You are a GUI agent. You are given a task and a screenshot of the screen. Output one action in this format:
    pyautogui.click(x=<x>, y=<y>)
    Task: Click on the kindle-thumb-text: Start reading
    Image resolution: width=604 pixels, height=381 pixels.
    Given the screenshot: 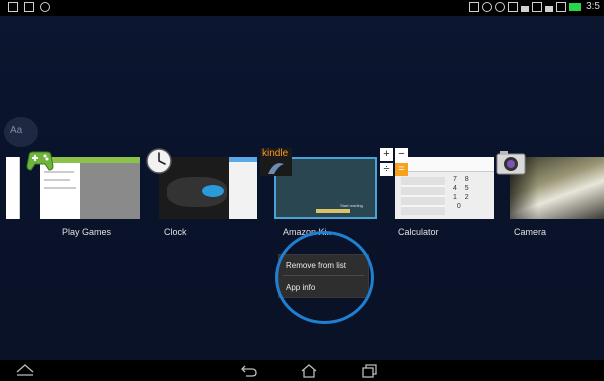 What is the action you would take?
    pyautogui.click(x=351, y=205)
    